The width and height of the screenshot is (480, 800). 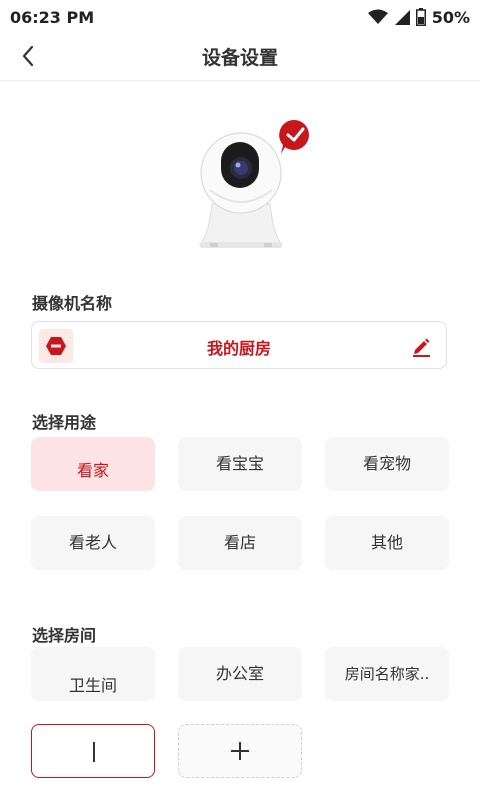 What do you see at coordinates (64, 635) in the screenshot?
I see `room-label: 选择房间` at bounding box center [64, 635].